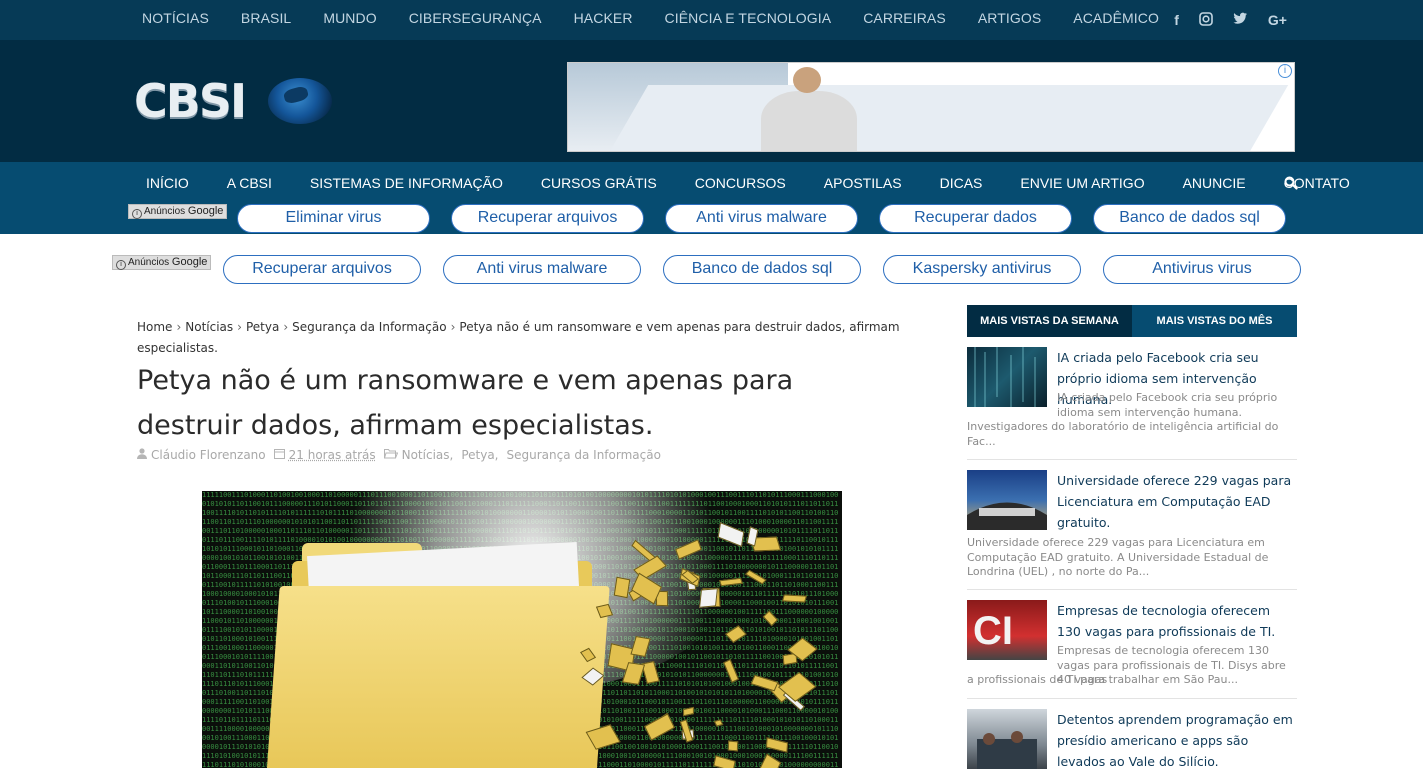 This screenshot has width=1423, height=772. What do you see at coordinates (332, 455) in the screenshot?
I see `post-date: 21 horas atrás` at bounding box center [332, 455].